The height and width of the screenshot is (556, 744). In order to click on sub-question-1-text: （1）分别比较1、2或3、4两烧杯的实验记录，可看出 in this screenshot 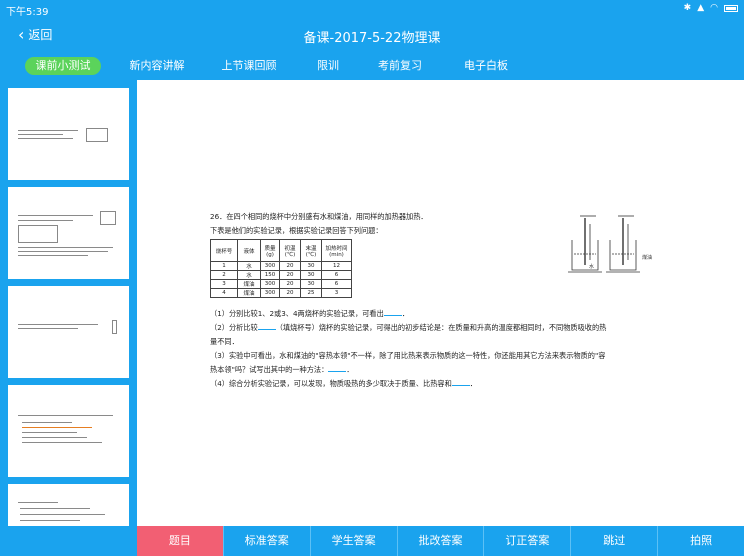, I will do `click(297, 313)`.